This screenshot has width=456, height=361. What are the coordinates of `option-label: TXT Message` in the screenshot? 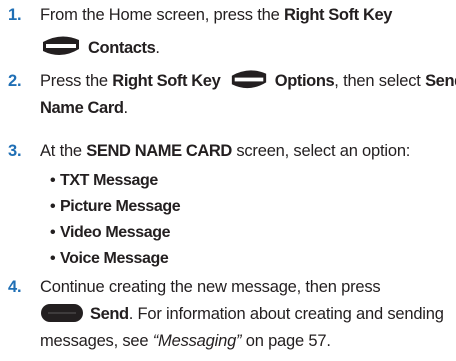 It's located at (109, 180).